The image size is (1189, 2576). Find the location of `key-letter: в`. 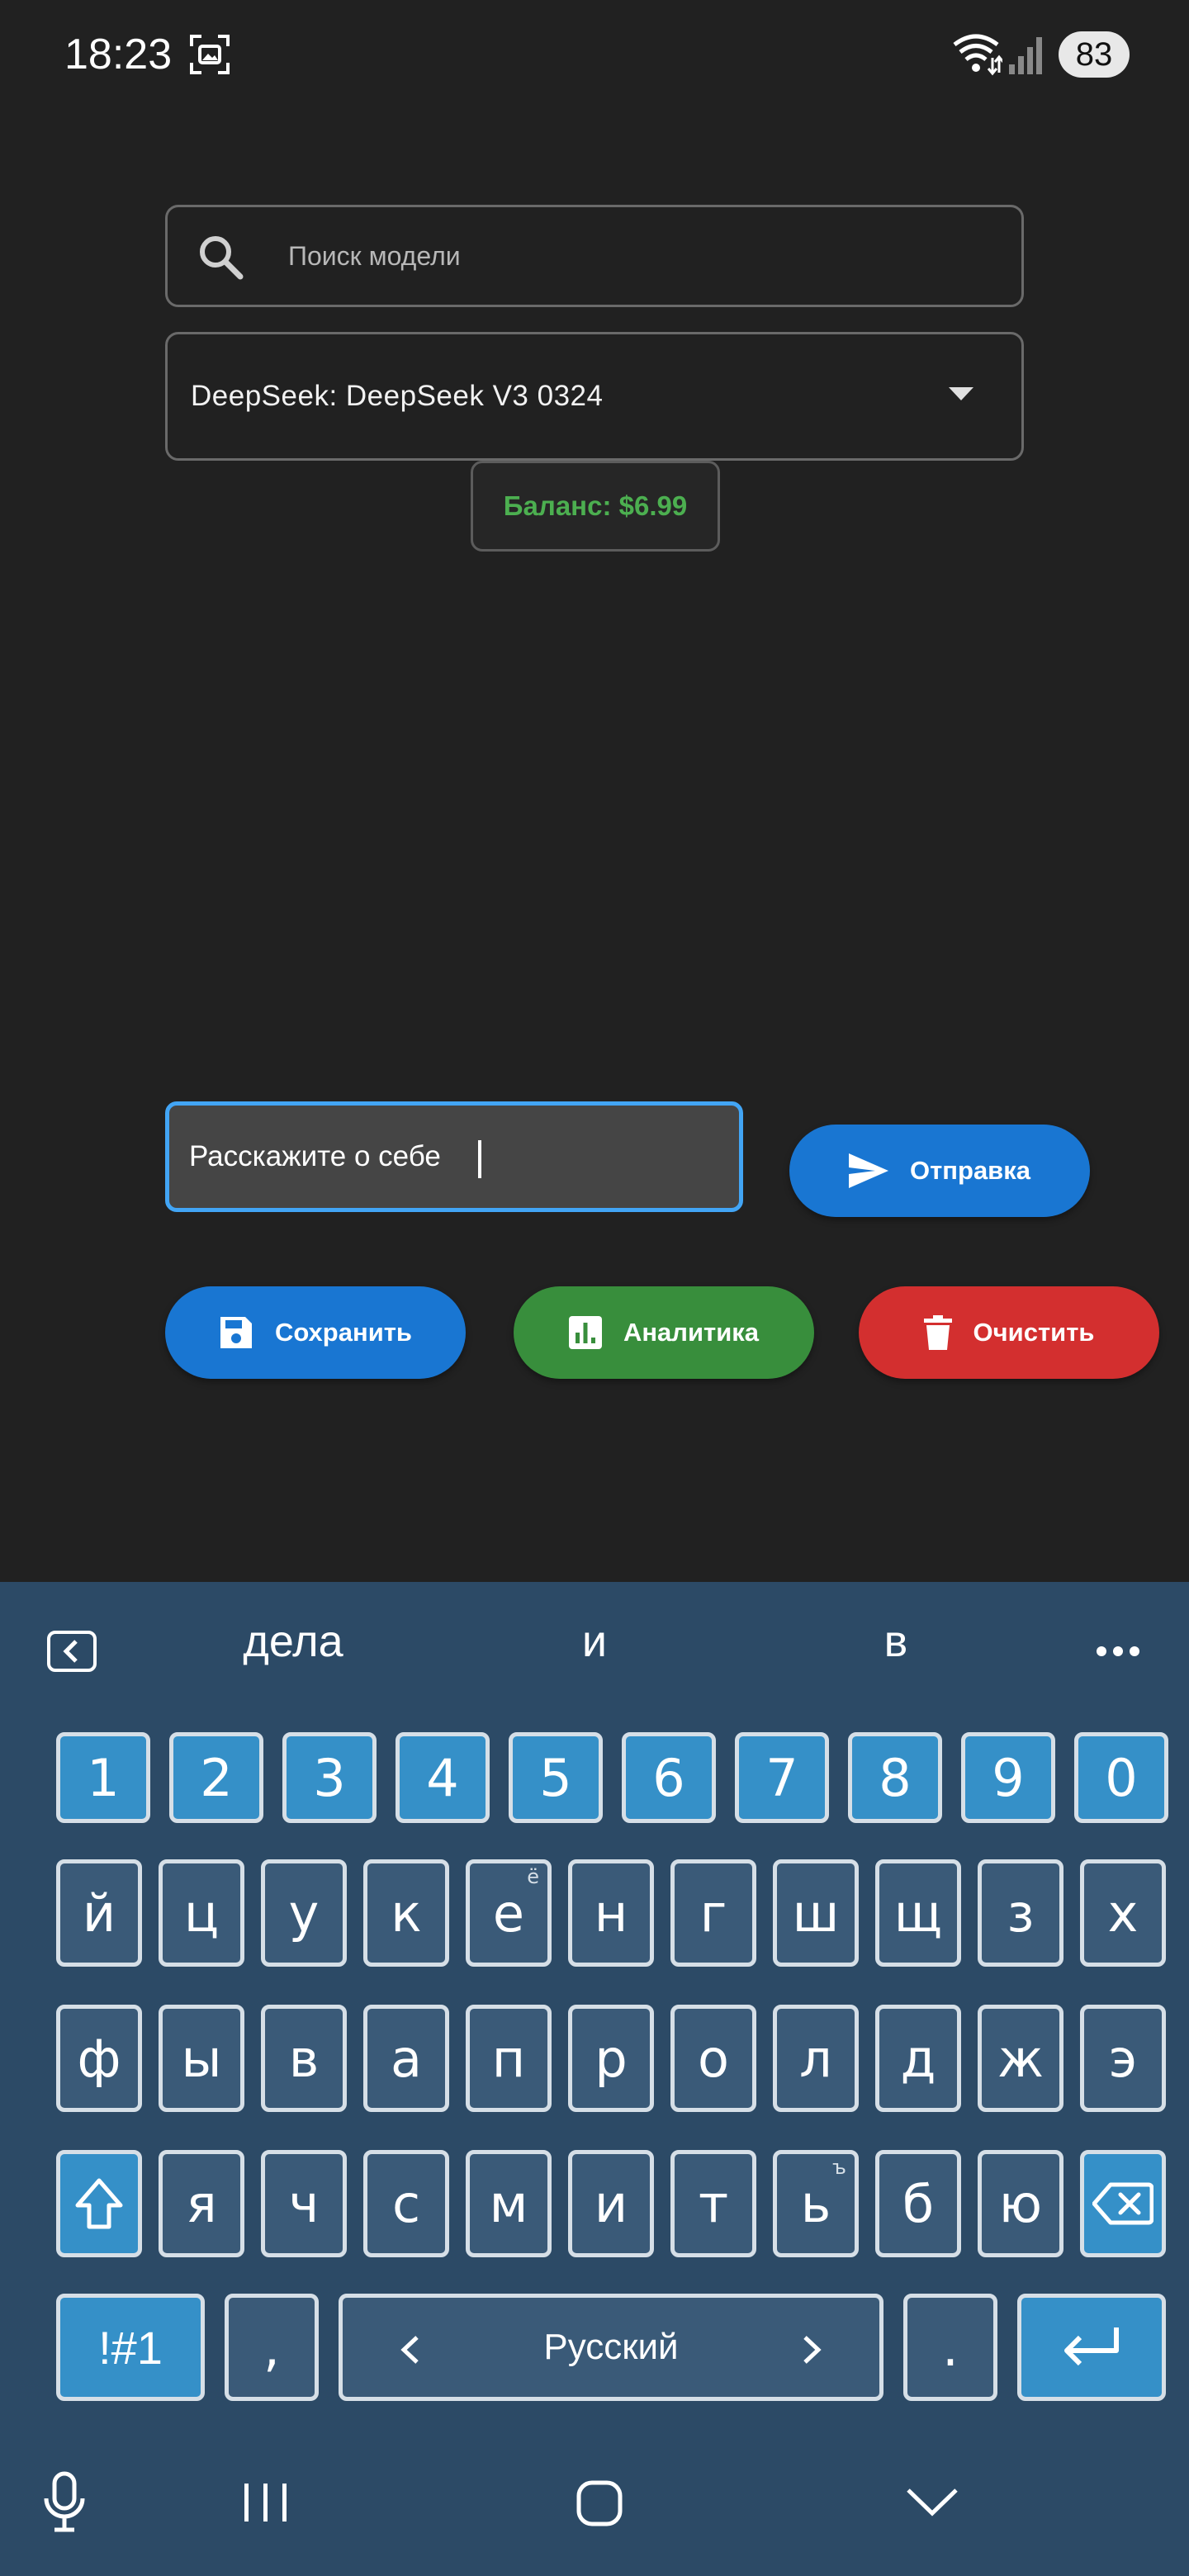

key-letter: в is located at coordinates (304, 2058).